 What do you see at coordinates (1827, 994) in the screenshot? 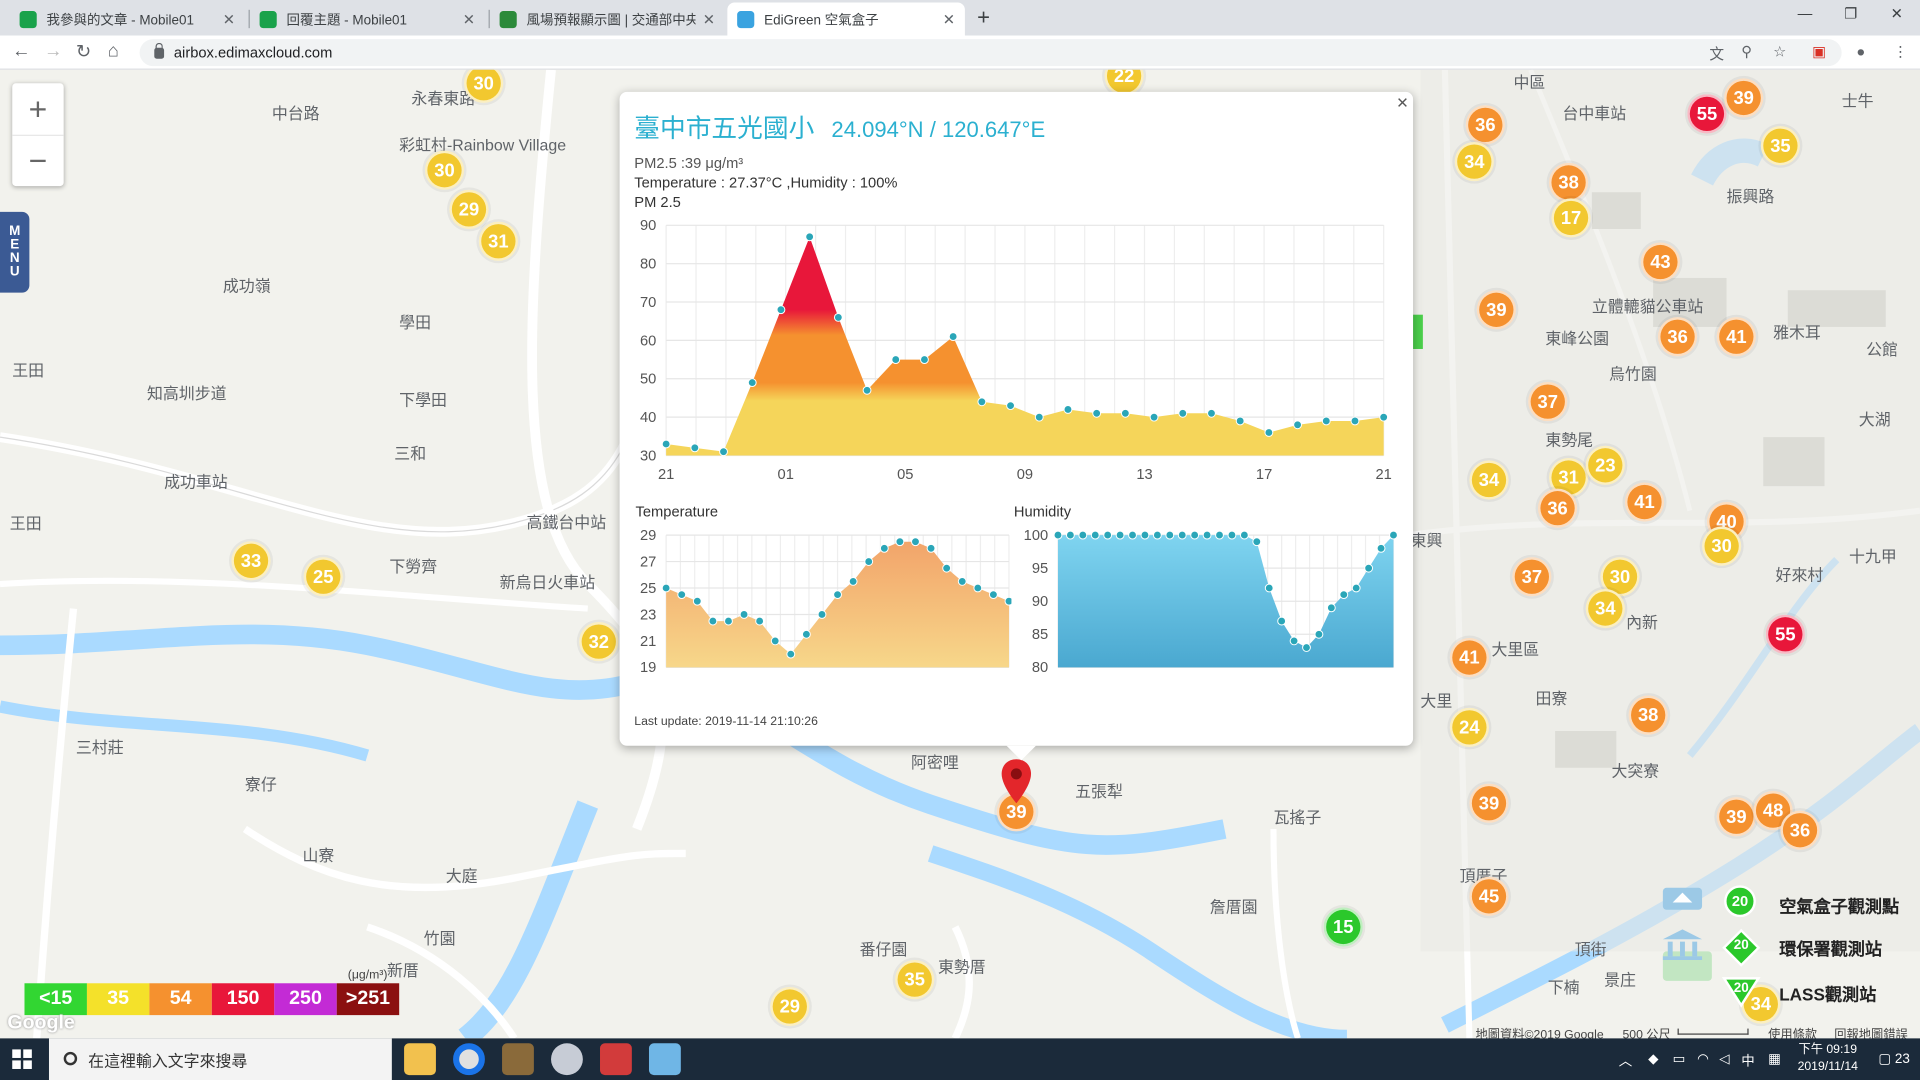
I see `lass-station-label: LASS觀測站` at bounding box center [1827, 994].